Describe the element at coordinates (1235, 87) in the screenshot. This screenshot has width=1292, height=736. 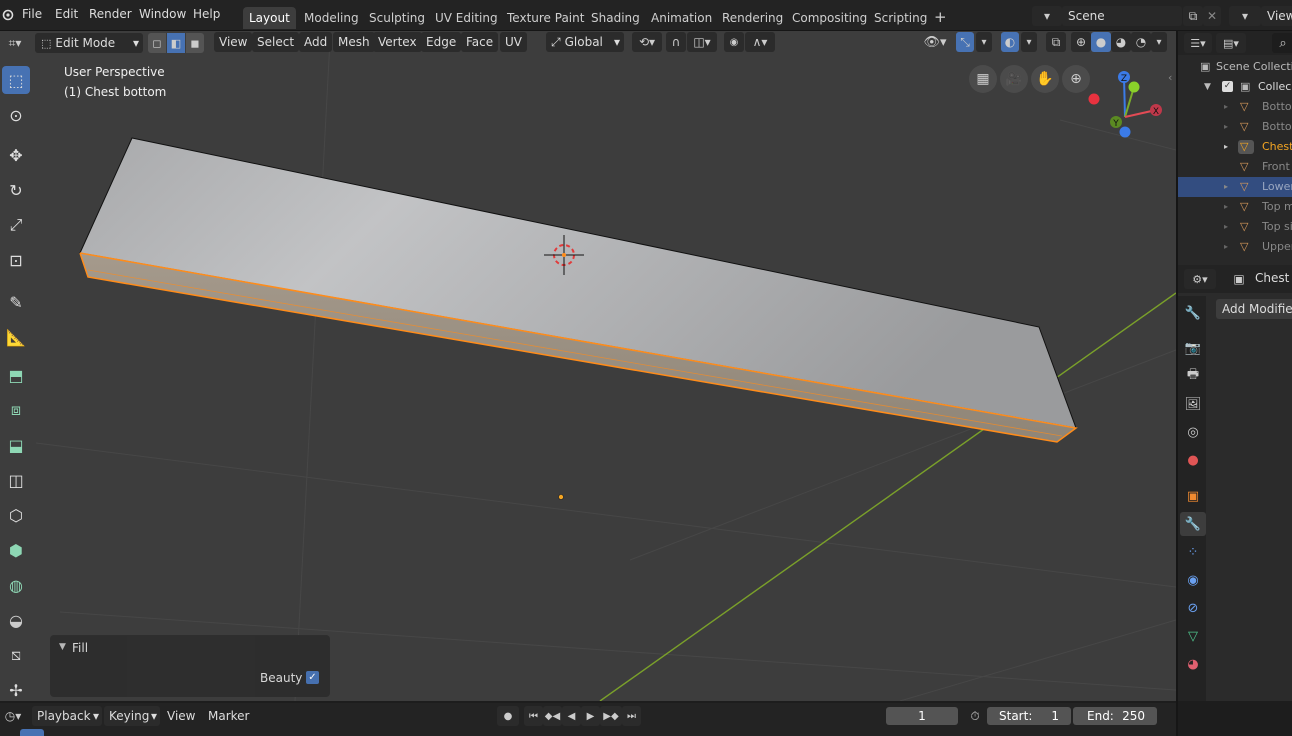
I see `outliner-collection: ▼ ✓ ▣ Collec` at that location.